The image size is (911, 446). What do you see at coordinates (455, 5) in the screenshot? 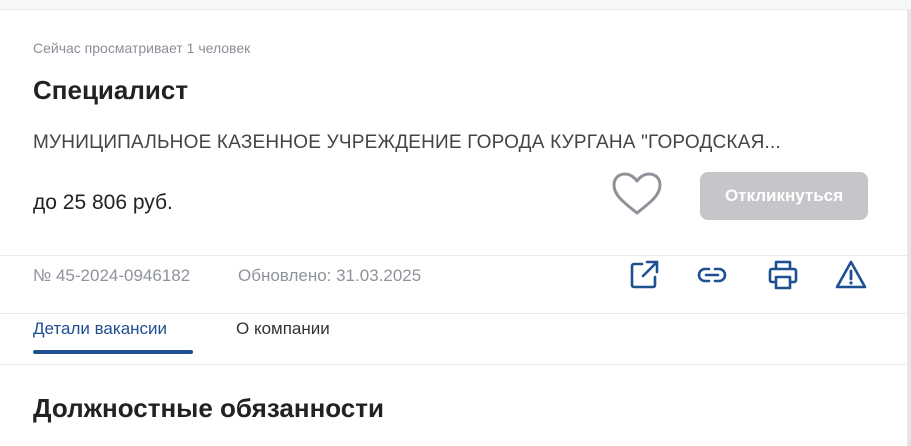
I see `top-strip` at bounding box center [455, 5].